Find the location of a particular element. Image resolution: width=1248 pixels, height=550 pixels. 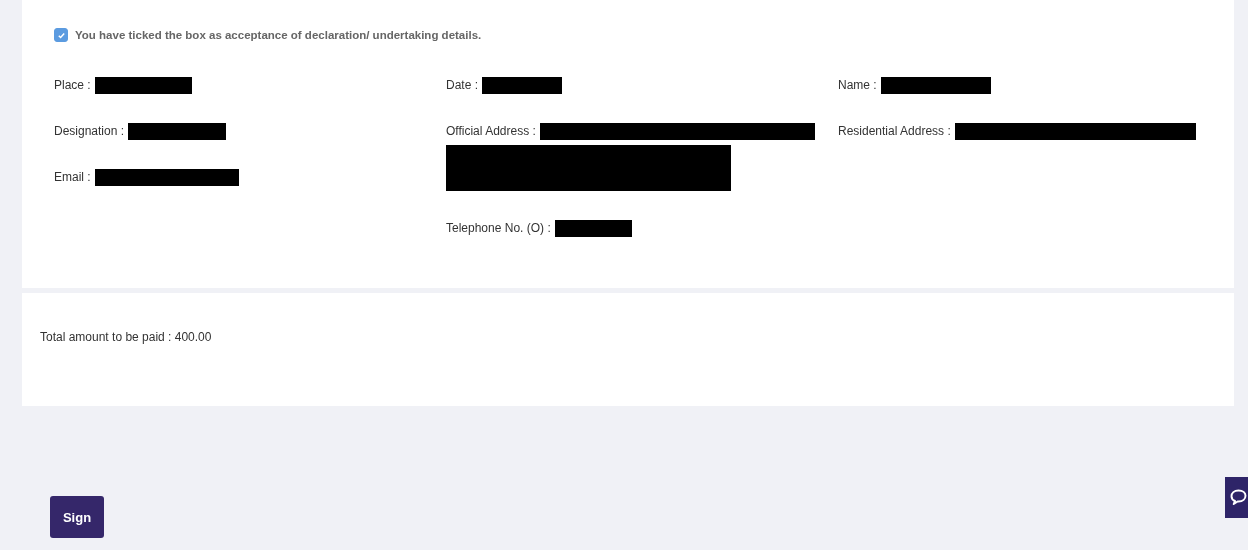

field-label: Telephone No. (O) : is located at coordinates (498, 228).